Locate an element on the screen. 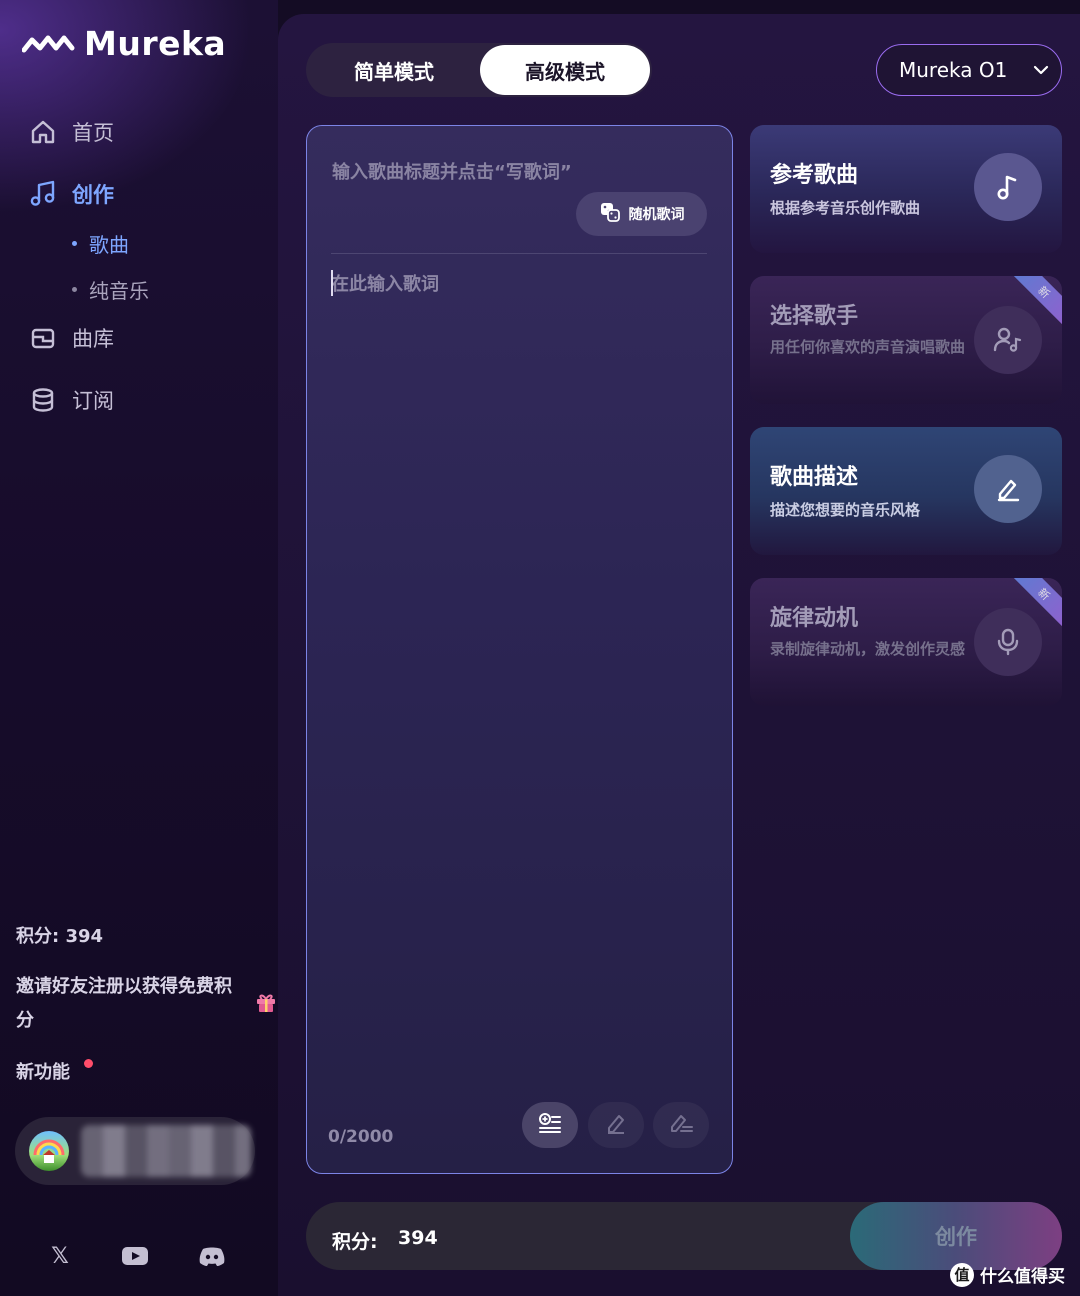 The height and width of the screenshot is (1296, 1080). user-profile is located at coordinates (135, 1151).